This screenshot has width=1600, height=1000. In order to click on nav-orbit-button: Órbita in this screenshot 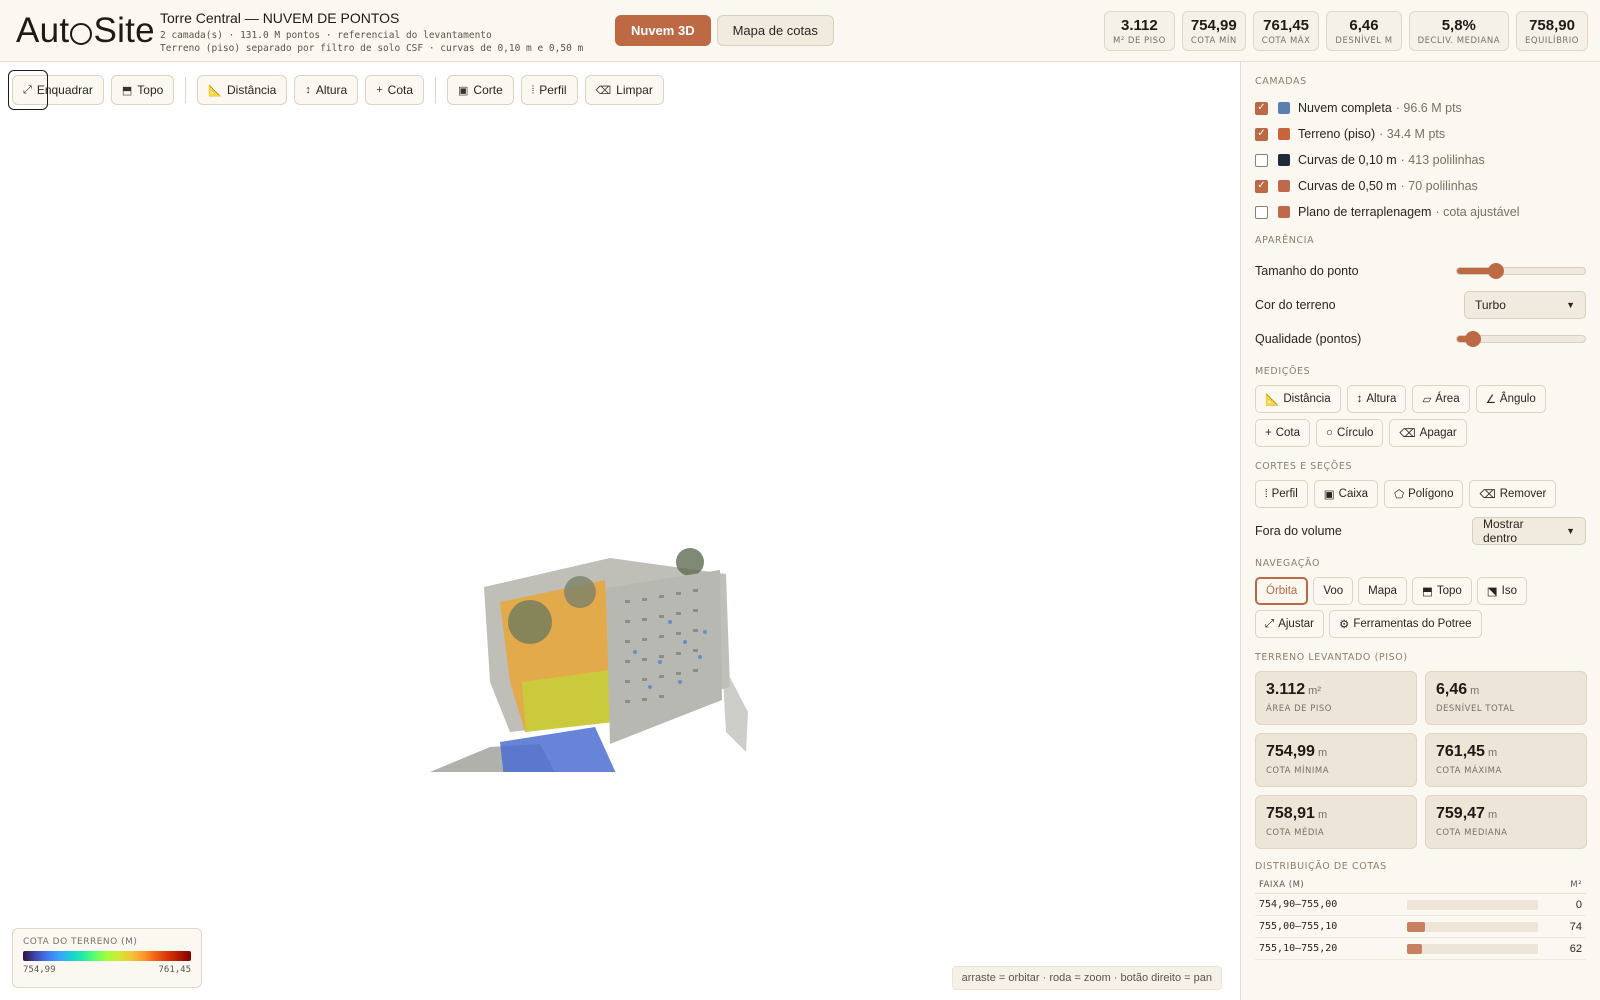, I will do `click(1282, 591)`.